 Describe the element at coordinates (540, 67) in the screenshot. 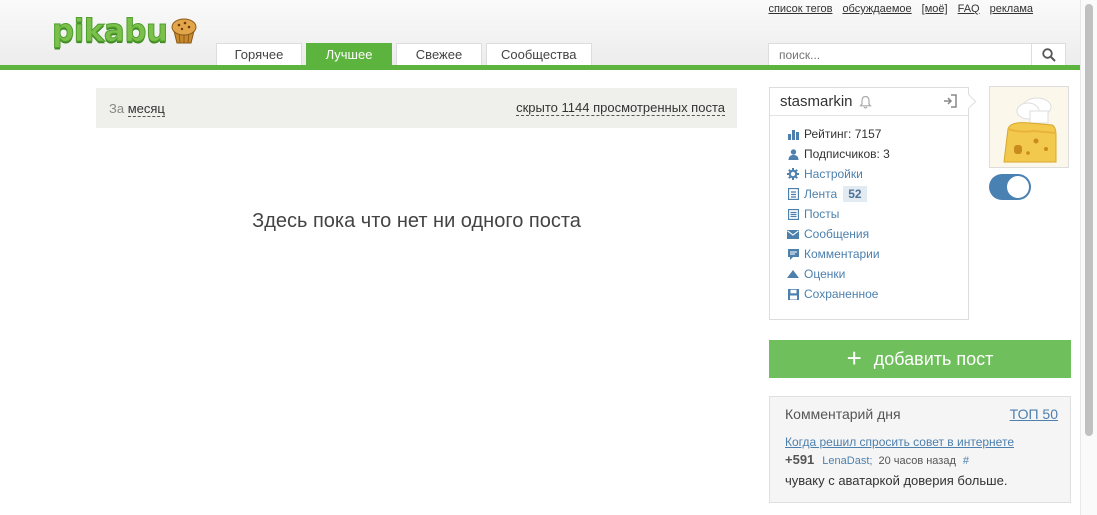

I see `header-green-bar` at that location.